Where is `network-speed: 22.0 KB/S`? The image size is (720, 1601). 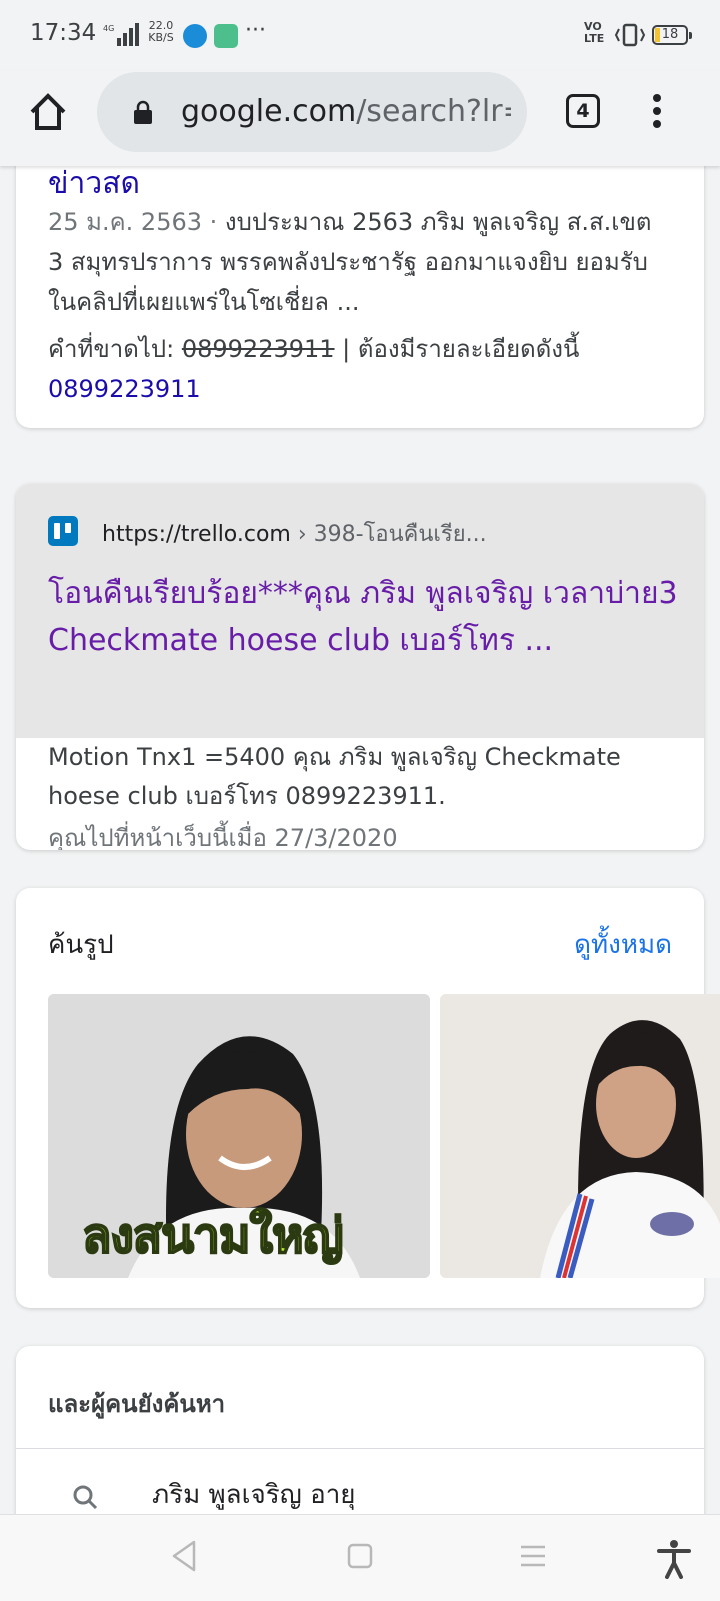 network-speed: 22.0 KB/S is located at coordinates (161, 32).